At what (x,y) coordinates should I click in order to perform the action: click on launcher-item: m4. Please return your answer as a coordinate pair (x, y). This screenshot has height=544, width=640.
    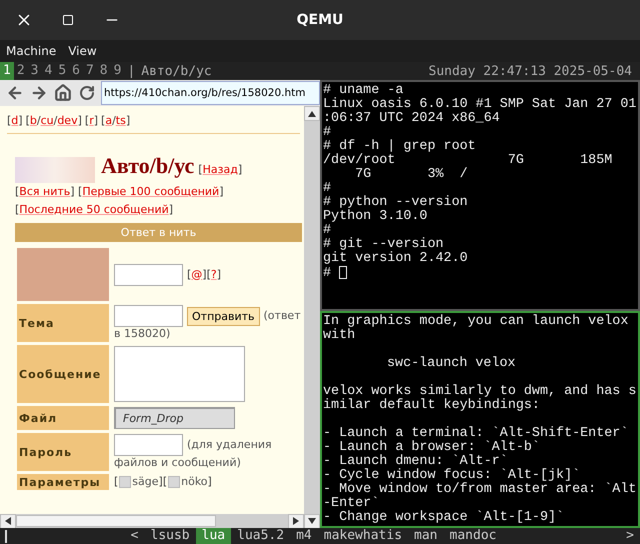
    Looking at the image, I should click on (304, 536).